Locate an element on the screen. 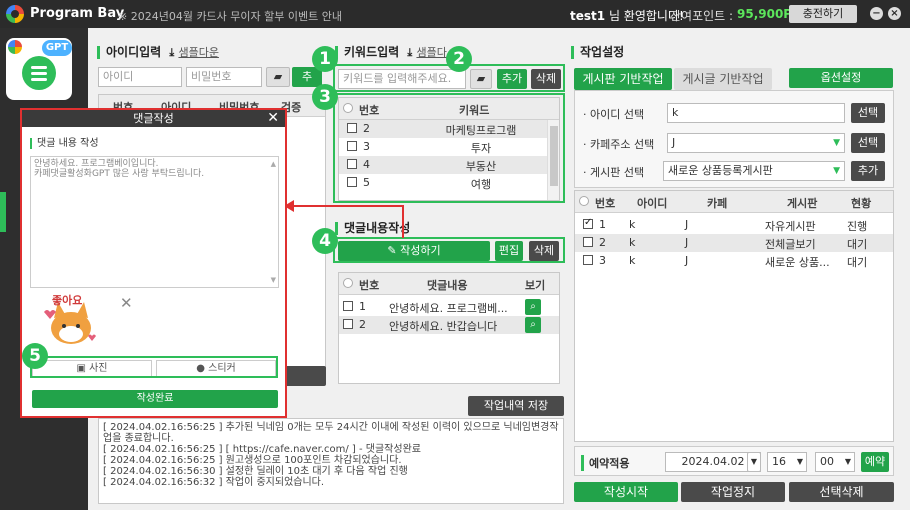  gpt-app-icon: GPT is located at coordinates (39, 69).